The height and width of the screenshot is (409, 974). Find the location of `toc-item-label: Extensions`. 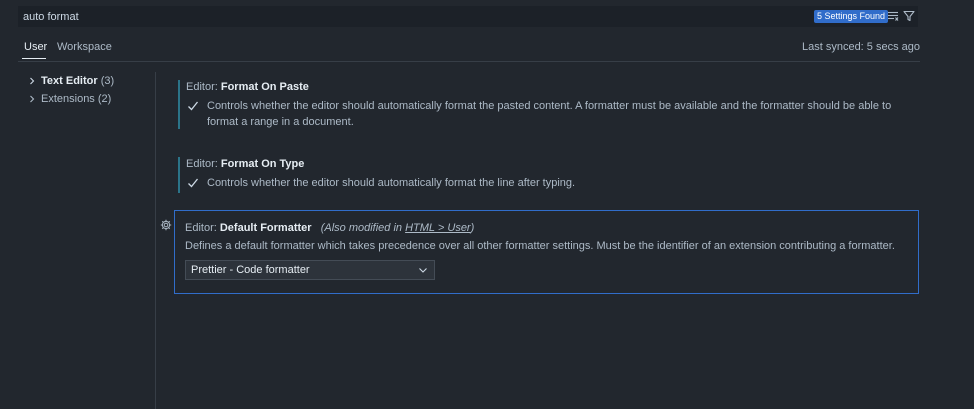

toc-item-label: Extensions is located at coordinates (68, 99).